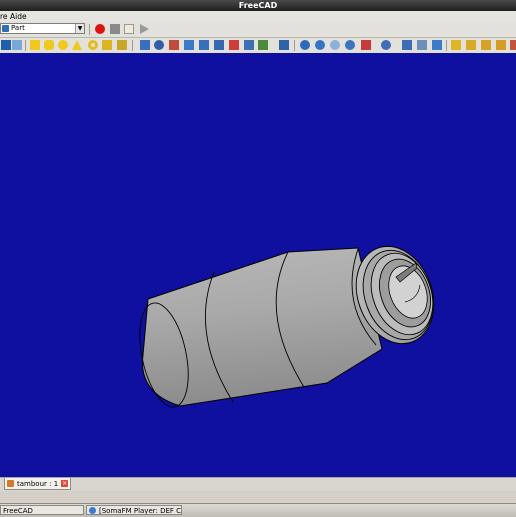 The height and width of the screenshot is (517, 516). I want to click on record-macro-icon, so click(100, 29).